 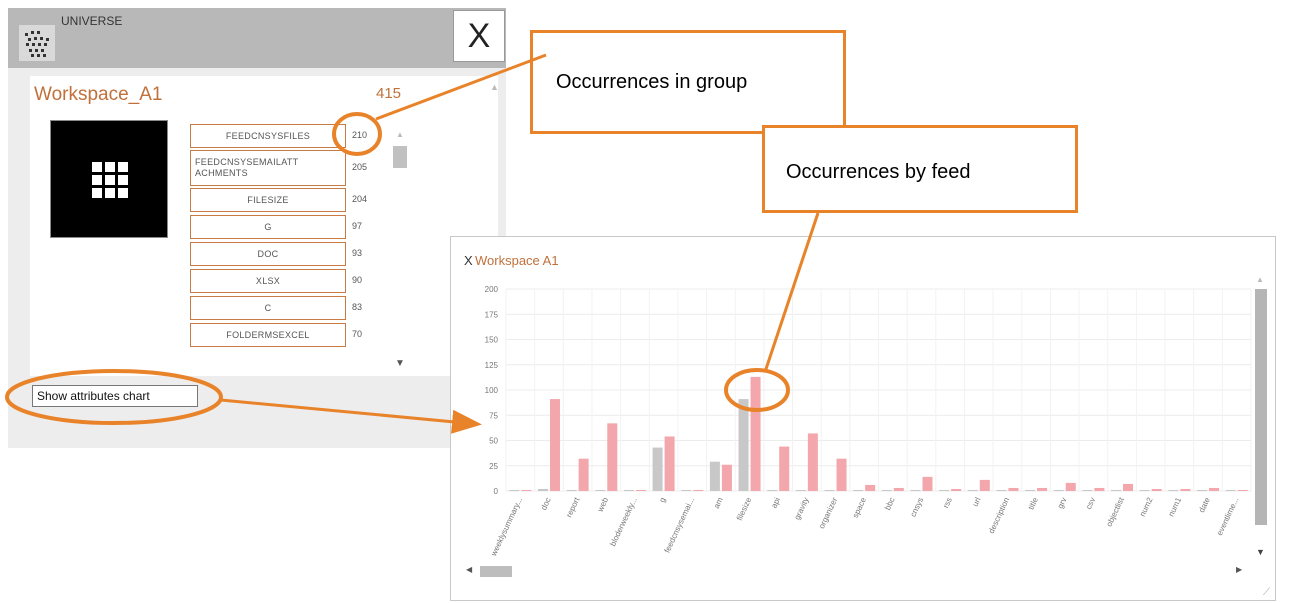 What do you see at coordinates (357, 253) in the screenshot?
I see `attribute-count: 93` at bounding box center [357, 253].